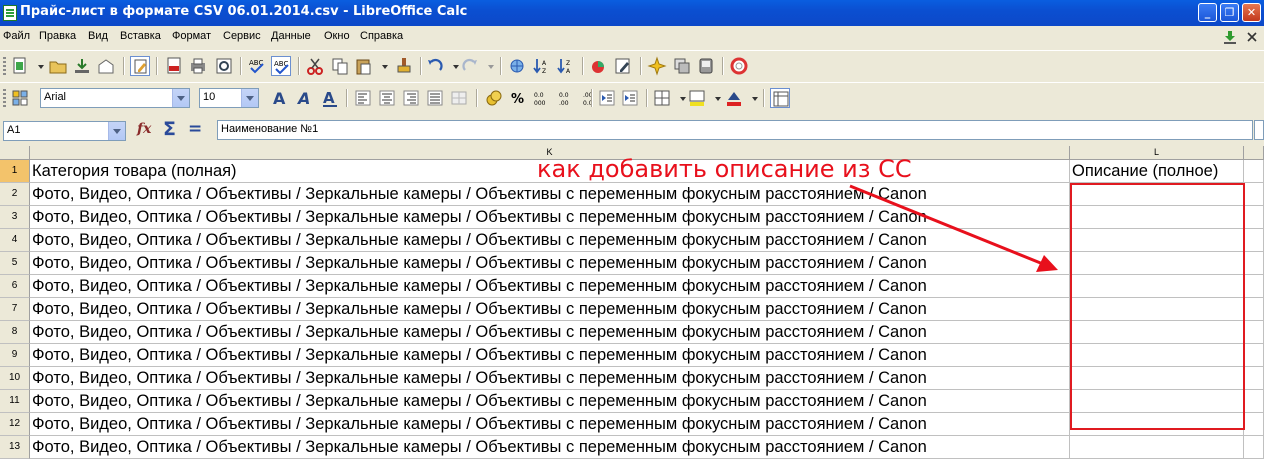 The height and width of the screenshot is (461, 1264). I want to click on menu-insert: Вставка, so click(140, 36).